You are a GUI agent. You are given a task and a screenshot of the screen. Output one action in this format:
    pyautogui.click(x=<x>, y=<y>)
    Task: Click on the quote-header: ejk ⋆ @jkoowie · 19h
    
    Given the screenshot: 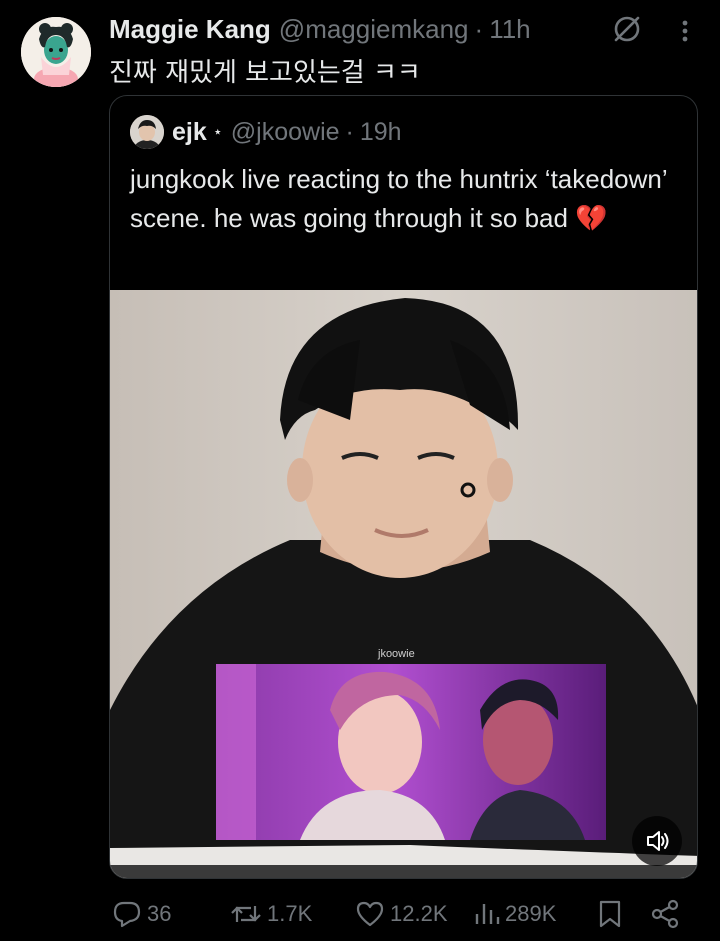 What is the action you would take?
    pyautogui.click(x=266, y=132)
    